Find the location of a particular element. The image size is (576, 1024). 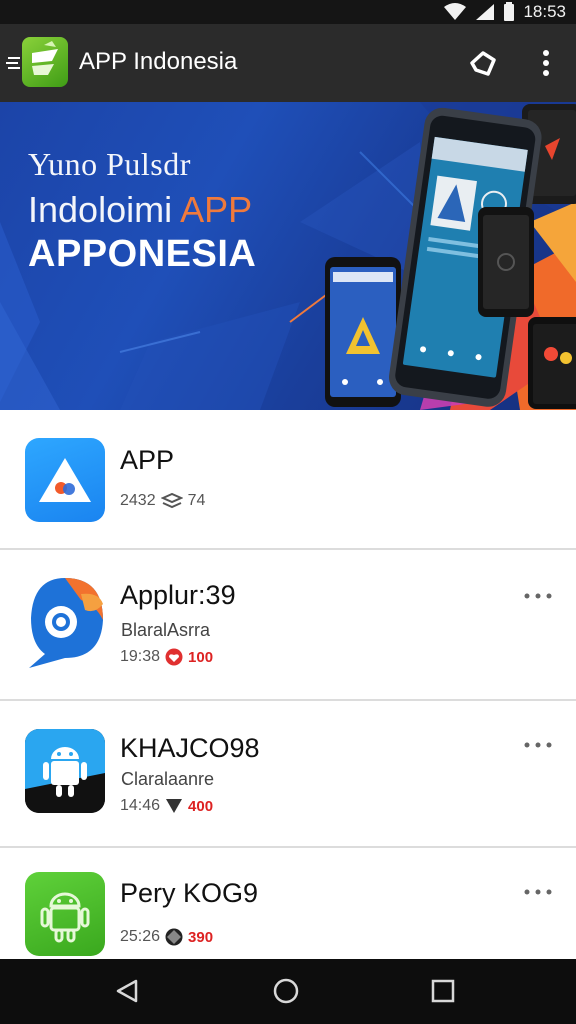

system-nav-bar is located at coordinates (288, 991).